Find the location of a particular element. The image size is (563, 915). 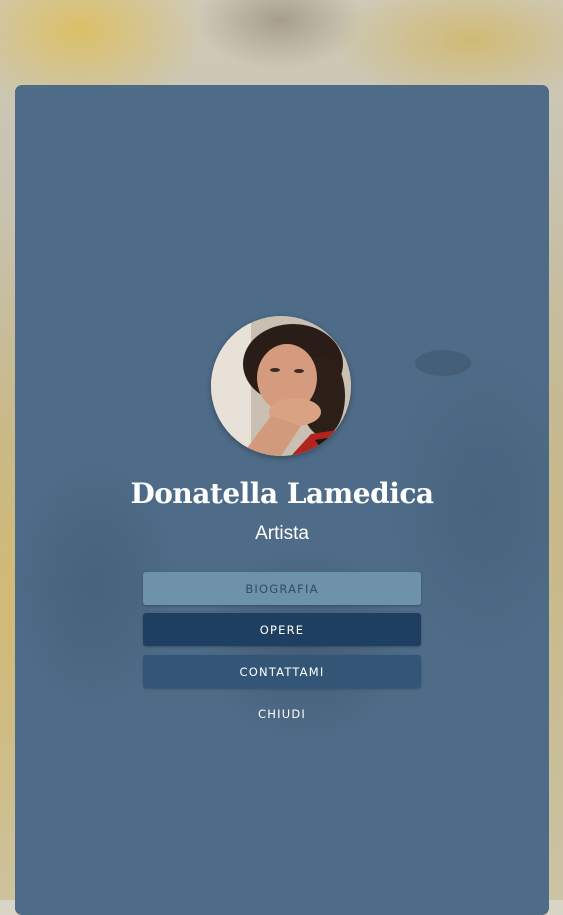

biografia-button: BIOGRAFIA is located at coordinates (282, 588).